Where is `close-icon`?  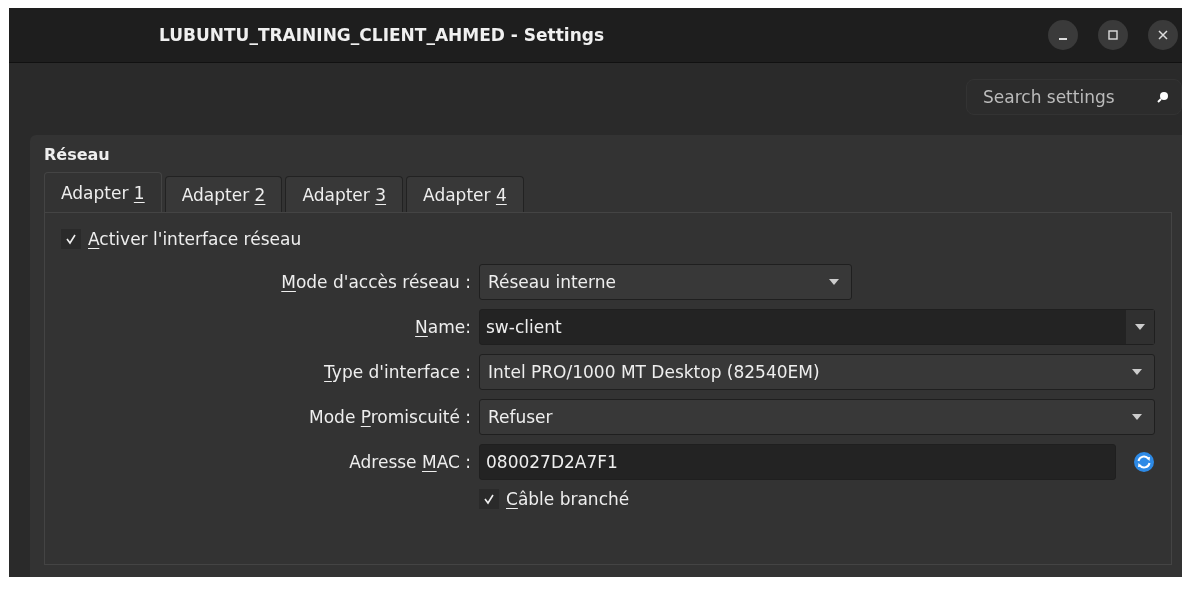 close-icon is located at coordinates (1163, 35).